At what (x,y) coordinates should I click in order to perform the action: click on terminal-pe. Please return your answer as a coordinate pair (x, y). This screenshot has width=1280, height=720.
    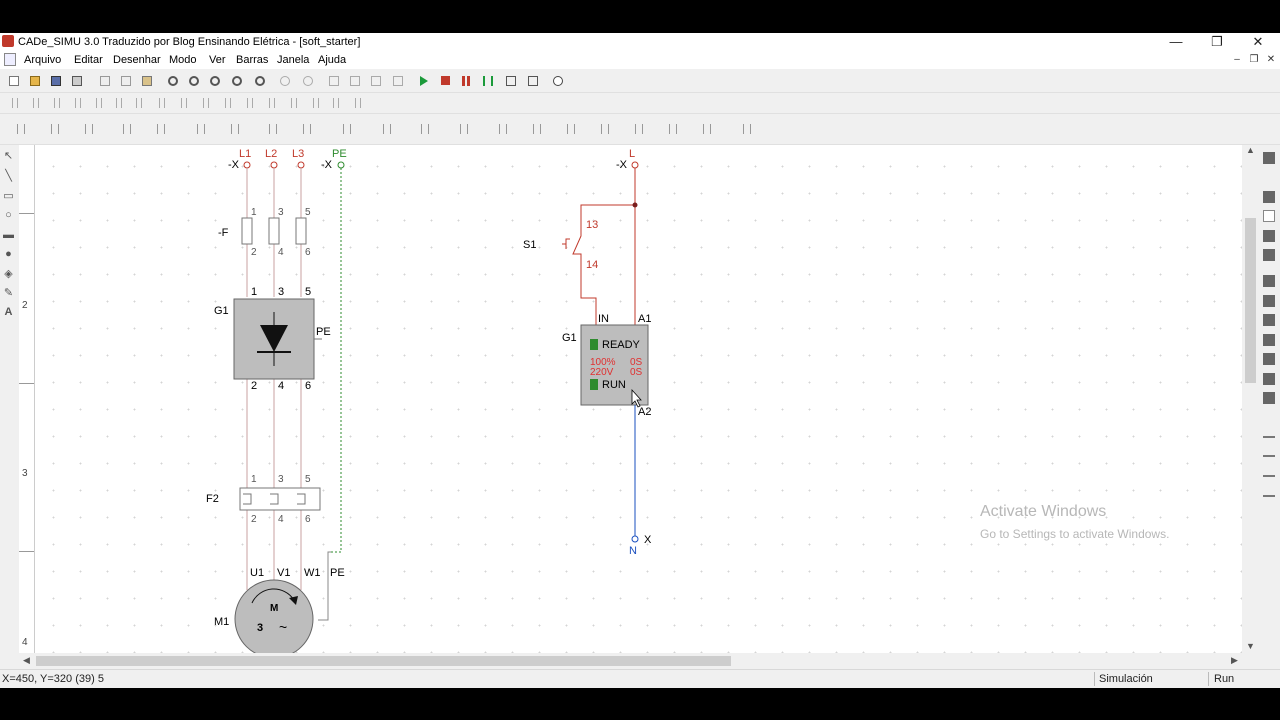
    Looking at the image, I should click on (341, 165).